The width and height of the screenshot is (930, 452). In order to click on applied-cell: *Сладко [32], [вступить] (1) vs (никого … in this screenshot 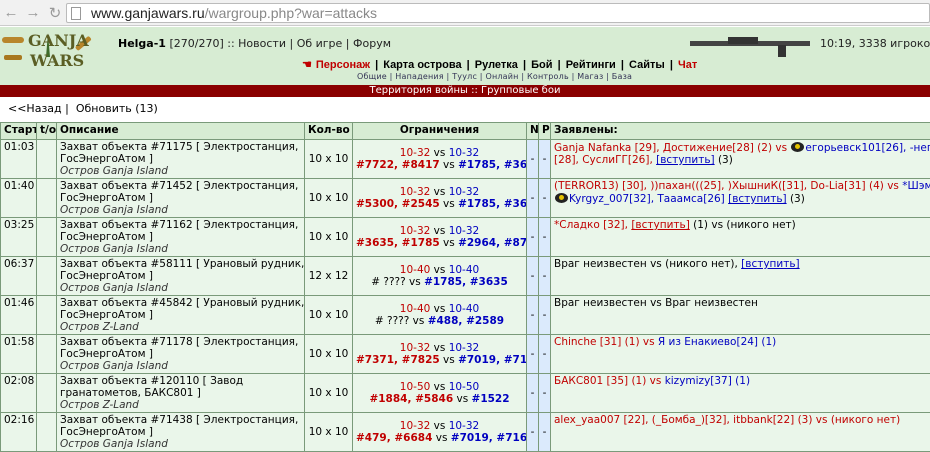, I will do `click(740, 237)`.